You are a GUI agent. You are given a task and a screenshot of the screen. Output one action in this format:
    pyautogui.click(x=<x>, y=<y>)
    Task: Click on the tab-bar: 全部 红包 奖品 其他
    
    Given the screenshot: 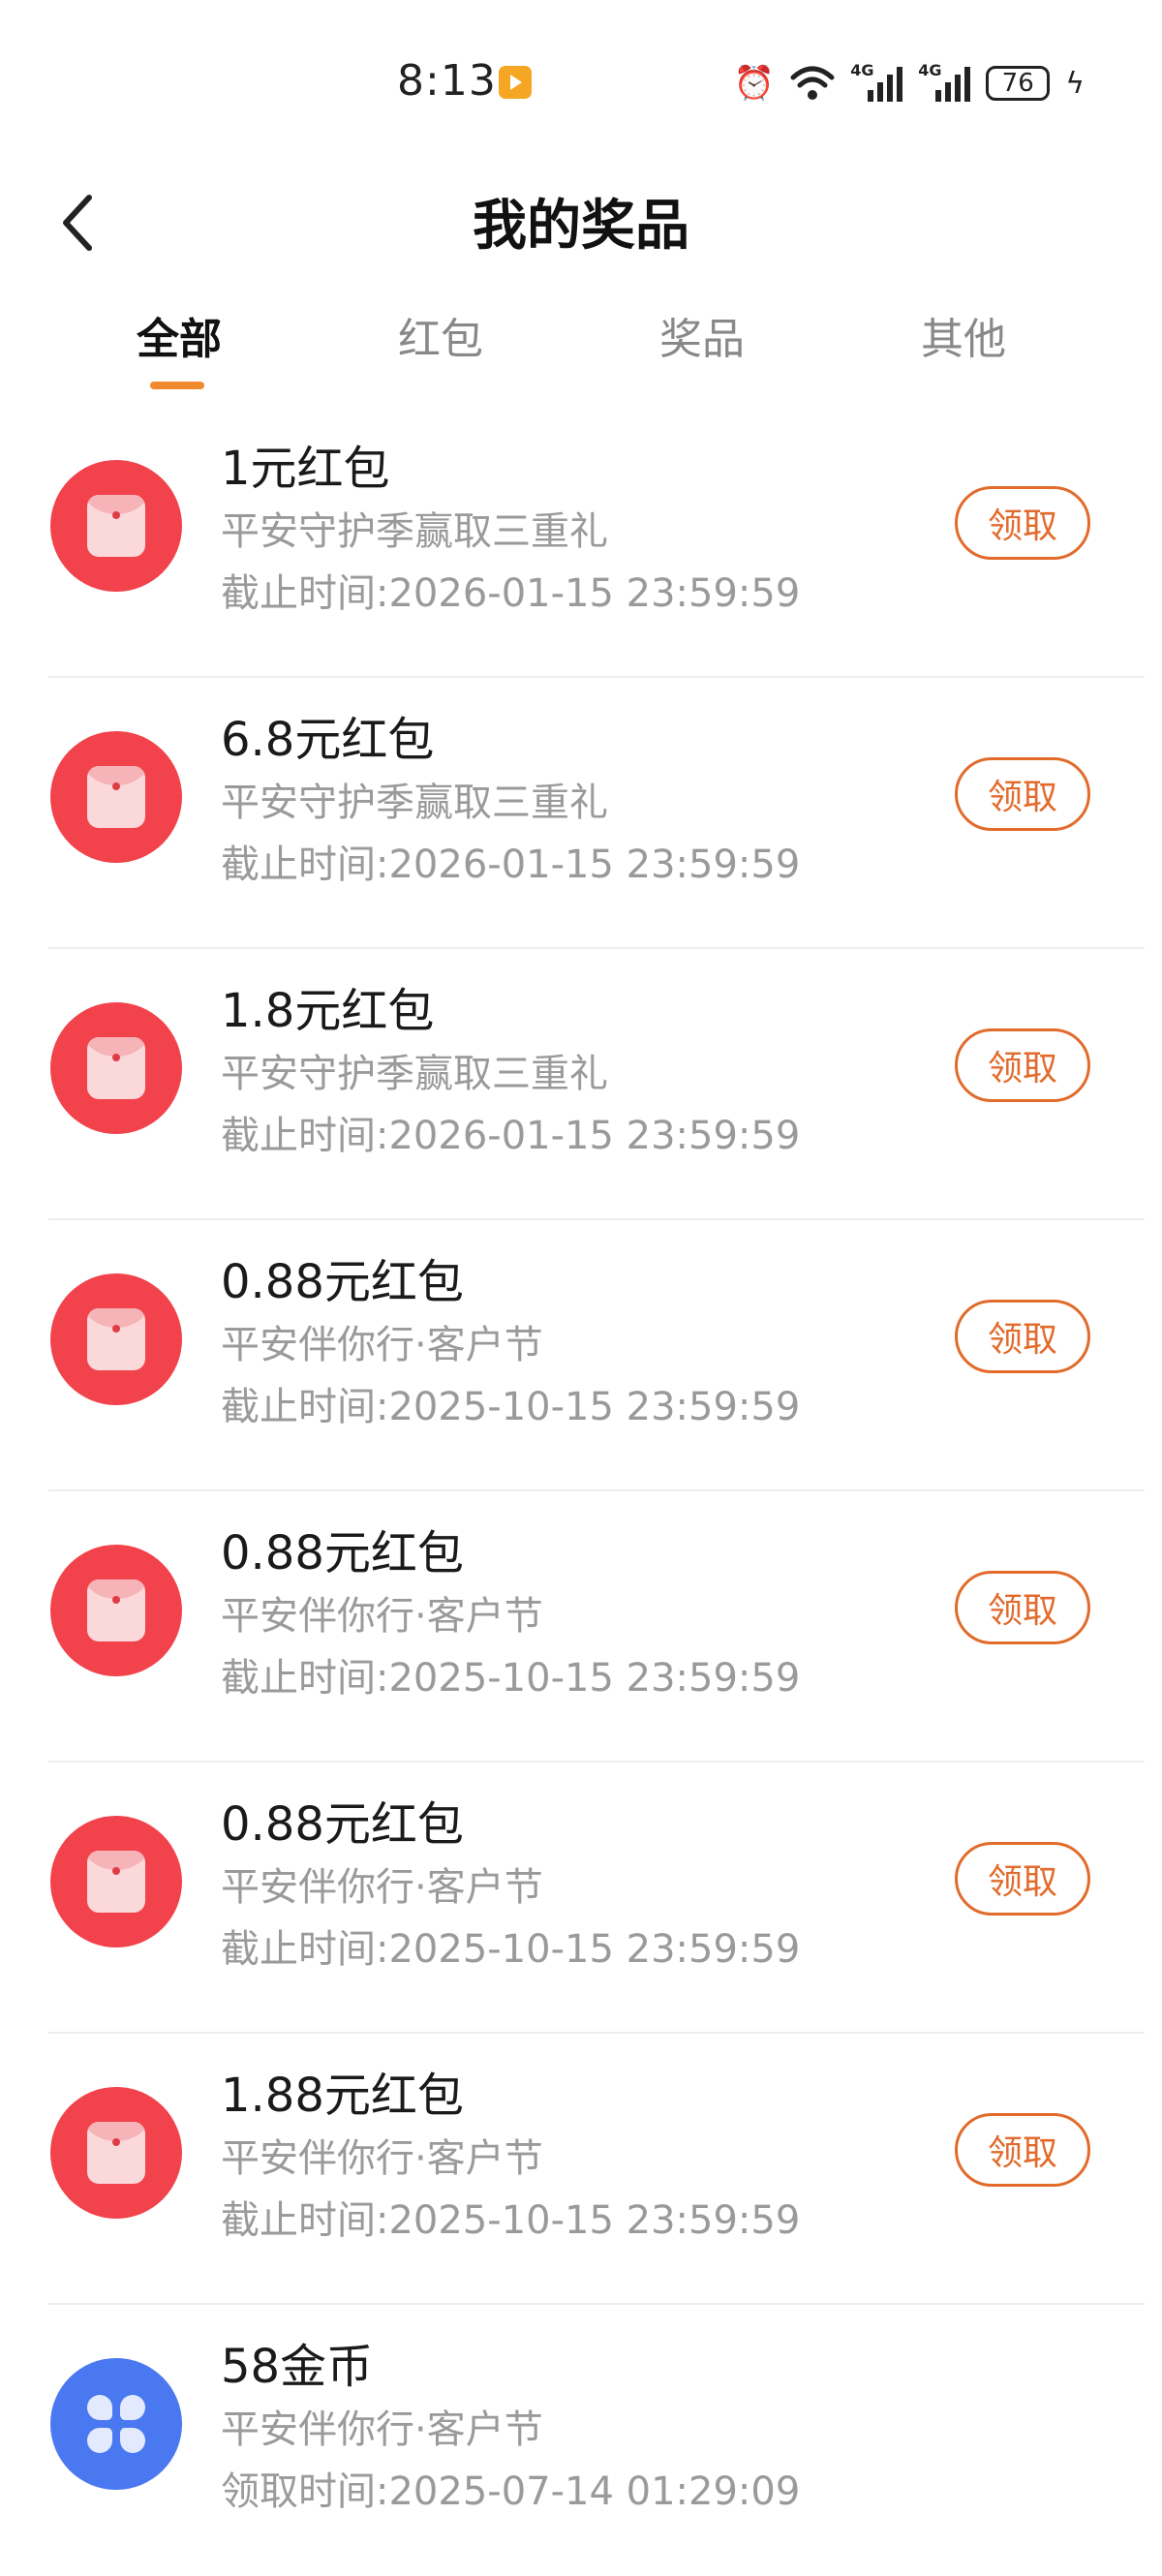 What is the action you would take?
    pyautogui.click(x=581, y=344)
    